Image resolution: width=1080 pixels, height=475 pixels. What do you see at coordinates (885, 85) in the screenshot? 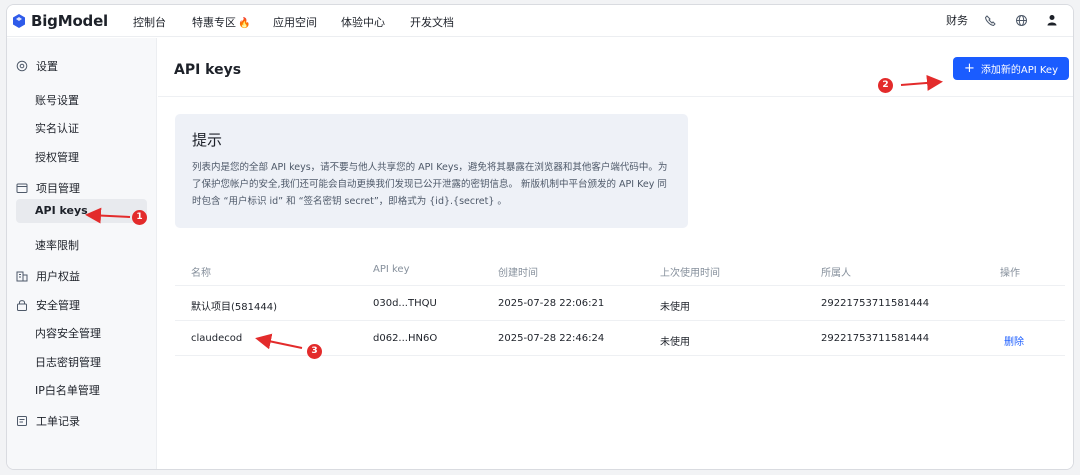
I see `annotation-badge-2: 2` at bounding box center [885, 85].